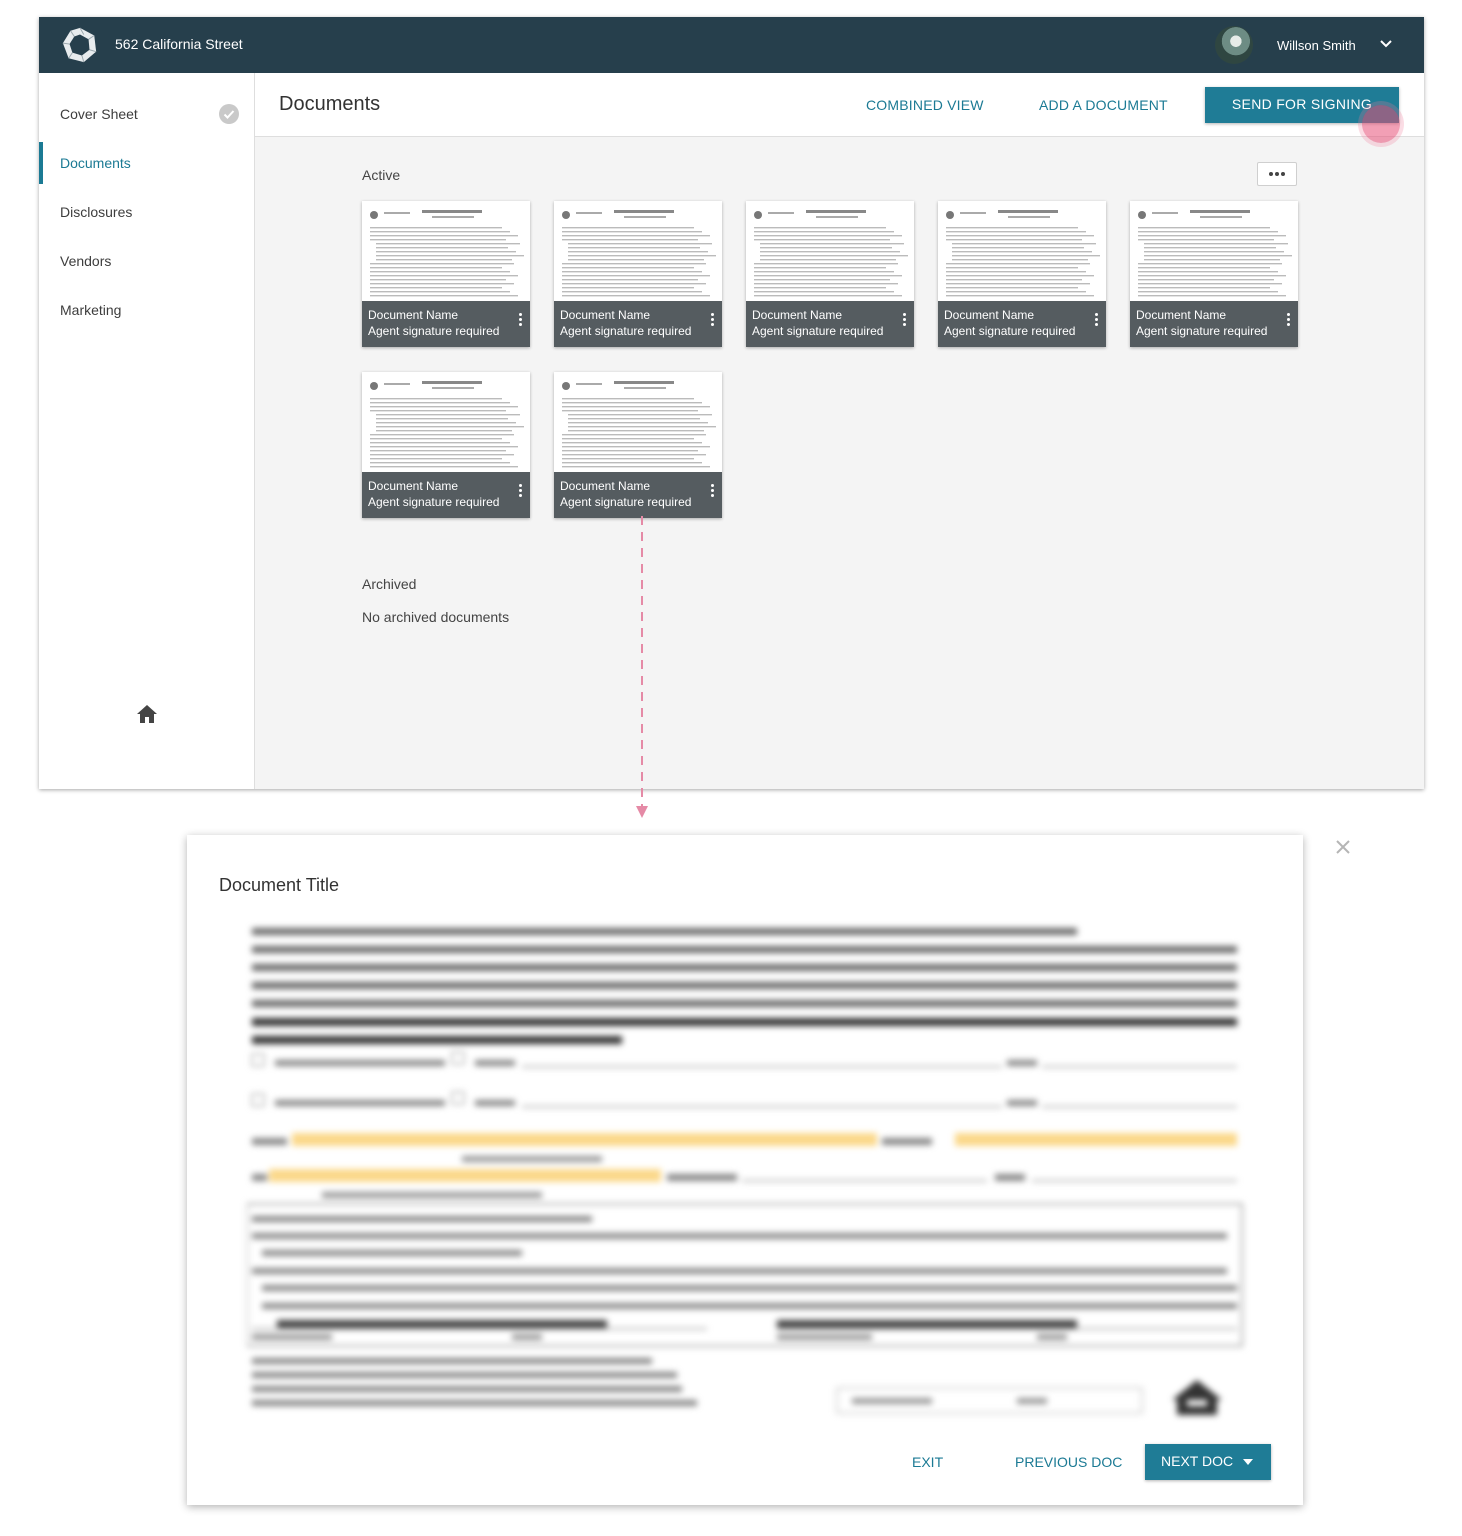  I want to click on page-title: Documents, so click(330, 104).